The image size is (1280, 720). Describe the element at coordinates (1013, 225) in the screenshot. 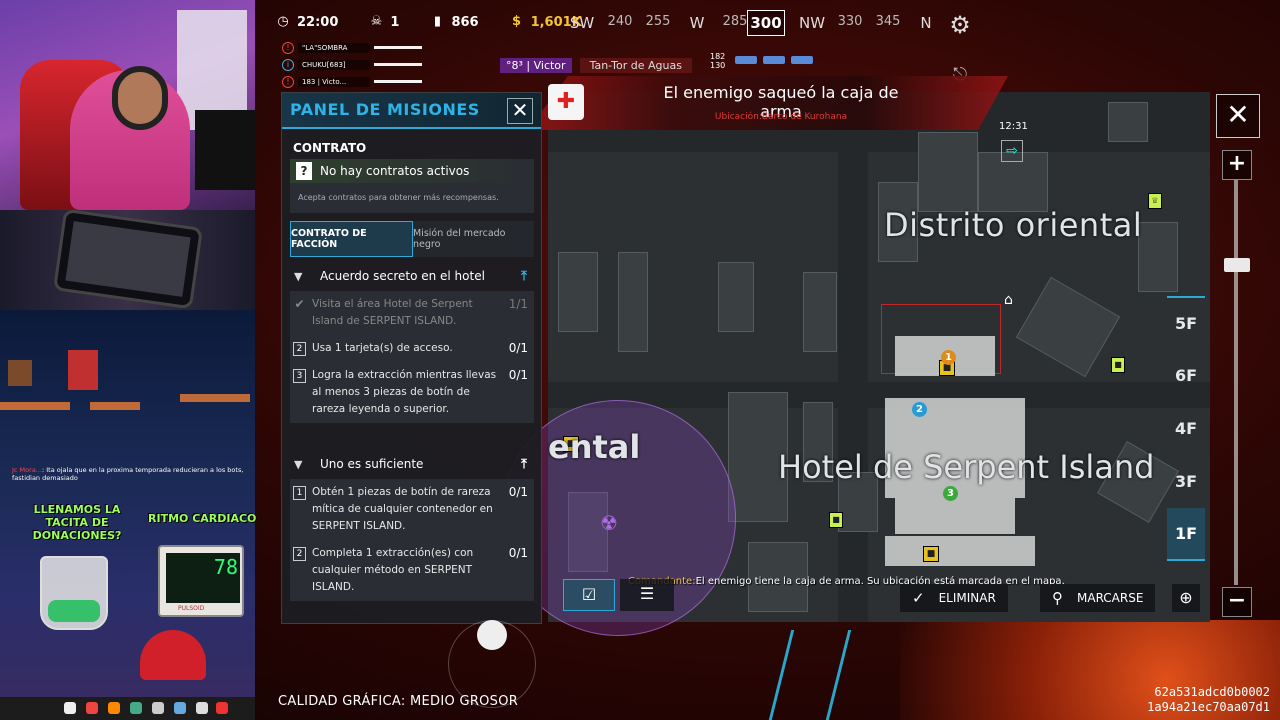

I see `district-label: Distrito oriental` at that location.